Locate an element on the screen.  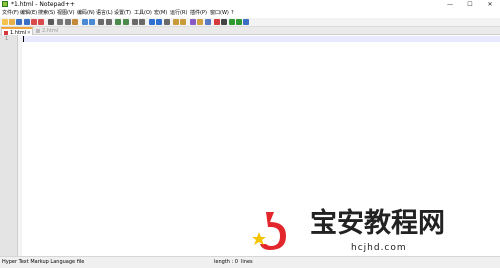
fold-margin is located at coordinates (20, 145).